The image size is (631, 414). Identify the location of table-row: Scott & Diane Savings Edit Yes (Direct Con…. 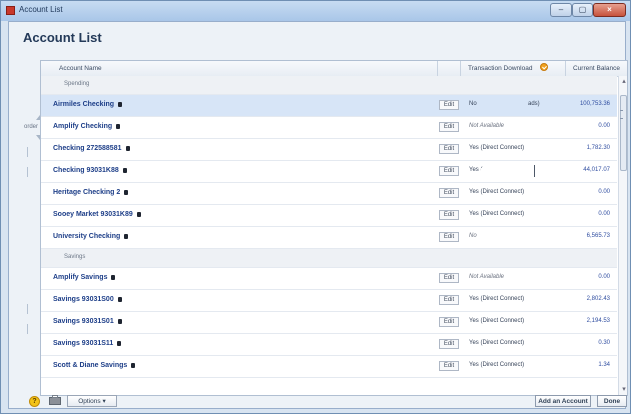
(329, 367).